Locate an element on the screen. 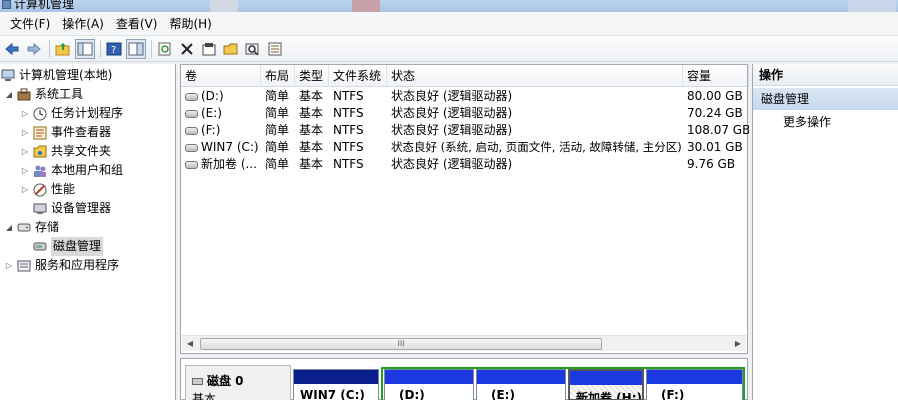 The width and height of the screenshot is (898, 400). tree-device-manager: 设备管理器 is located at coordinates (71, 208).